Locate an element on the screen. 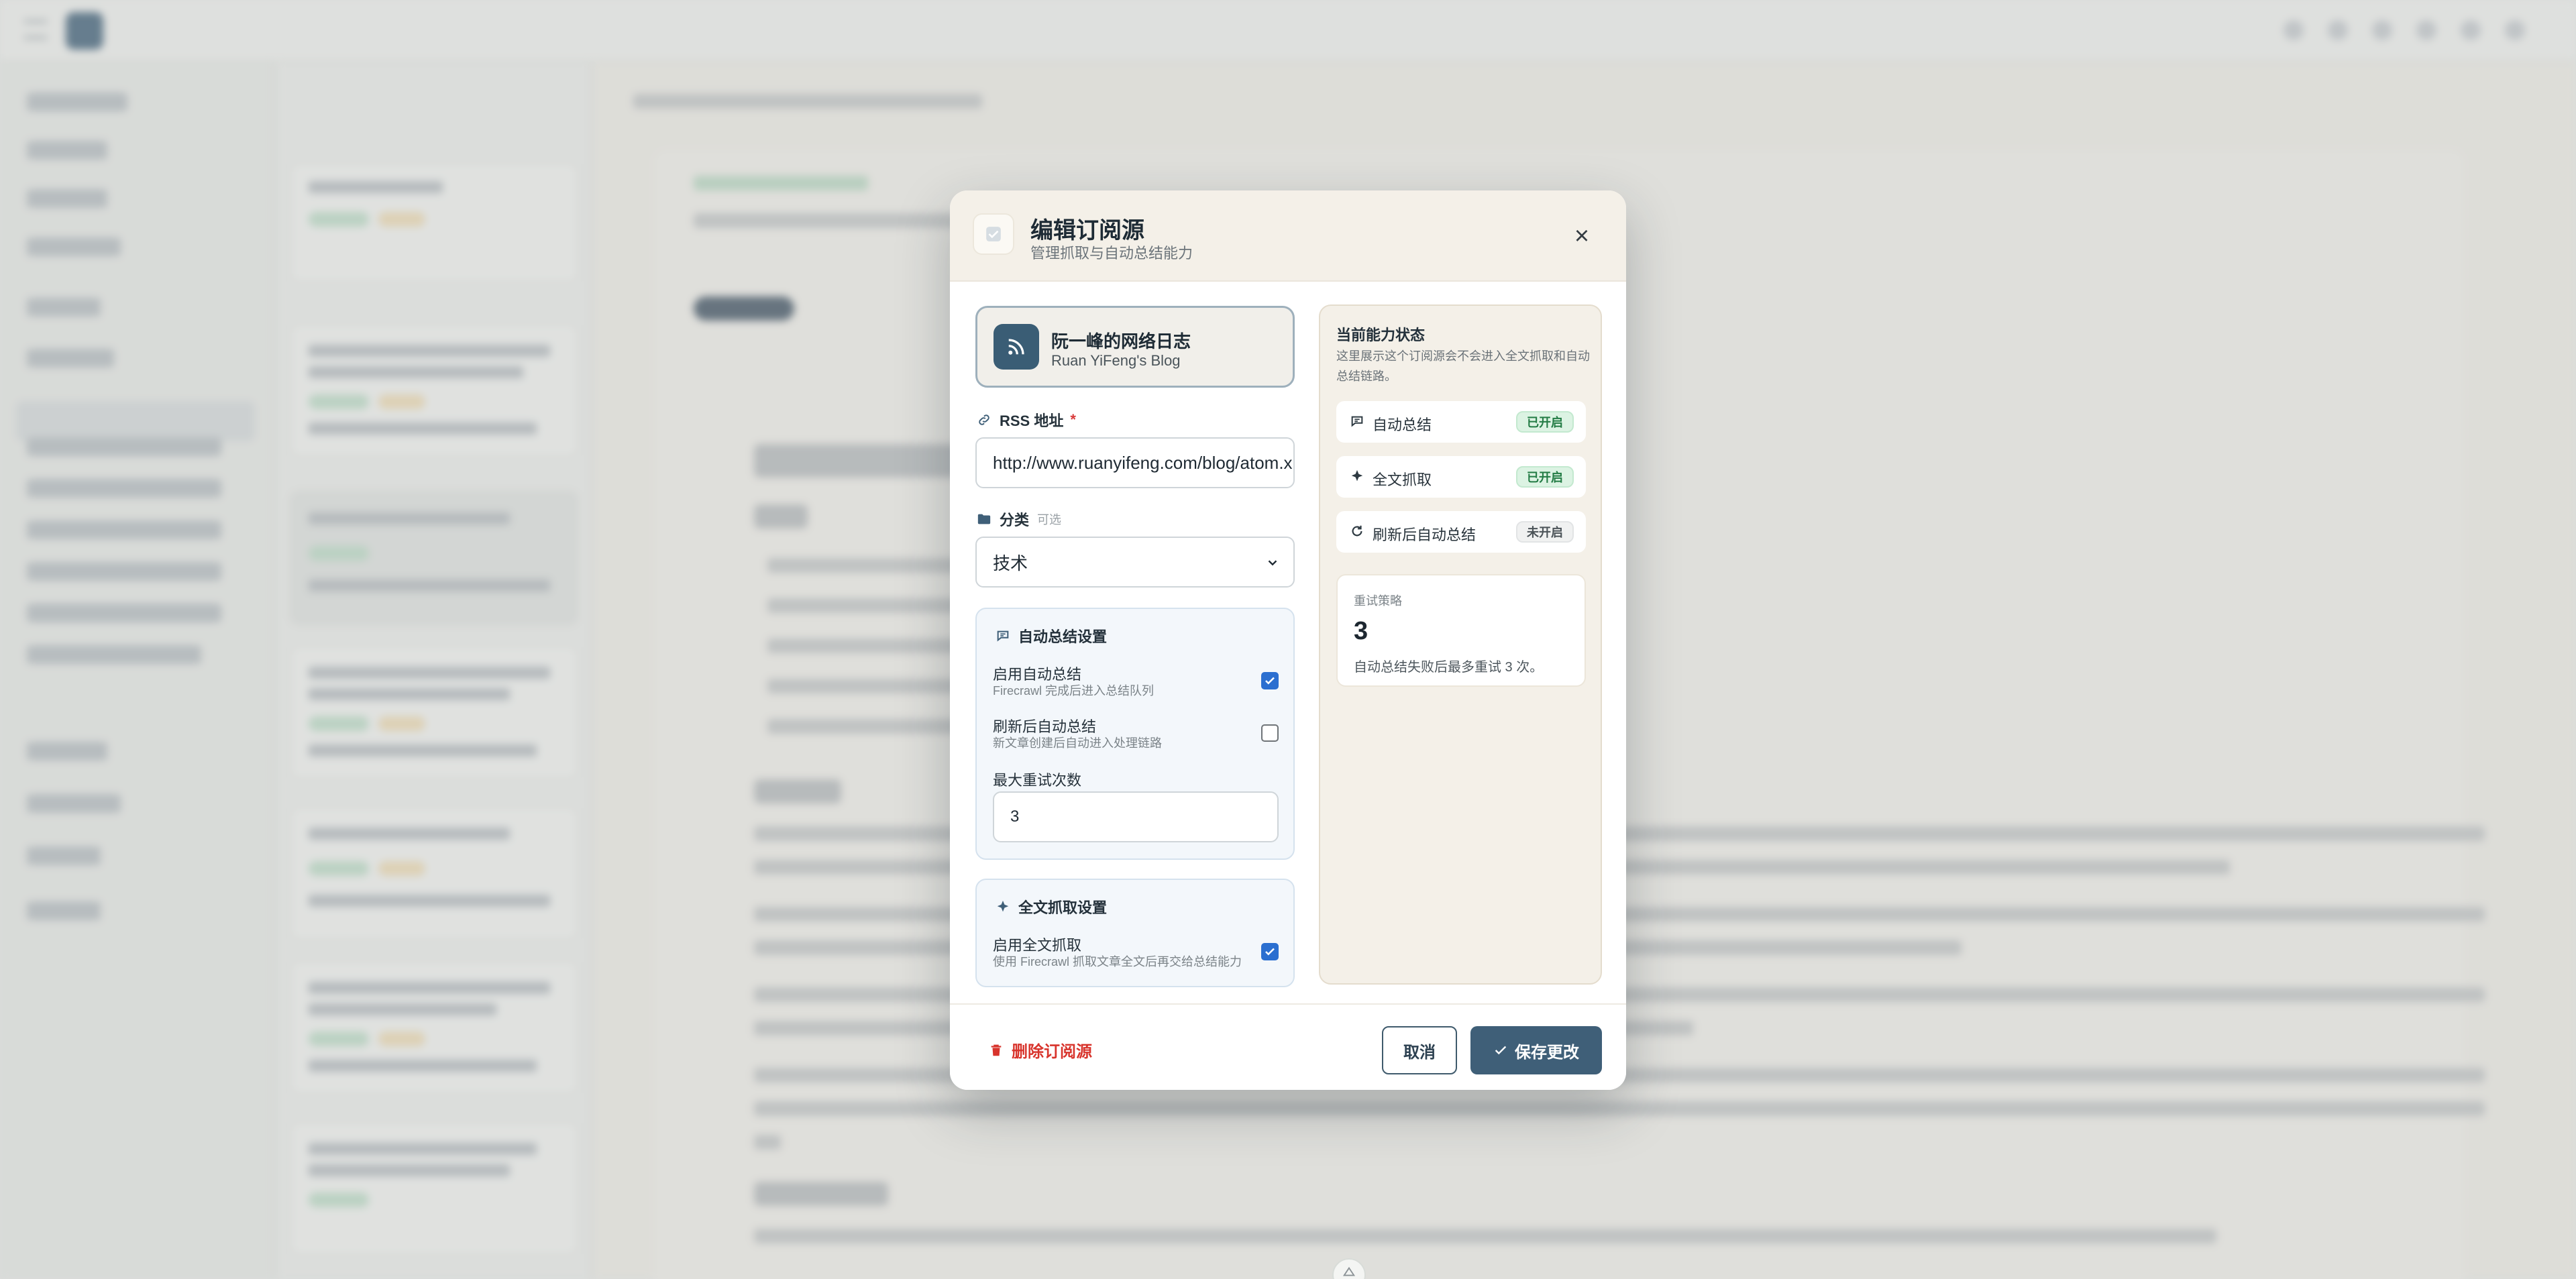 The width and height of the screenshot is (2576, 1279). chevron-down-icon is located at coordinates (1272, 563).